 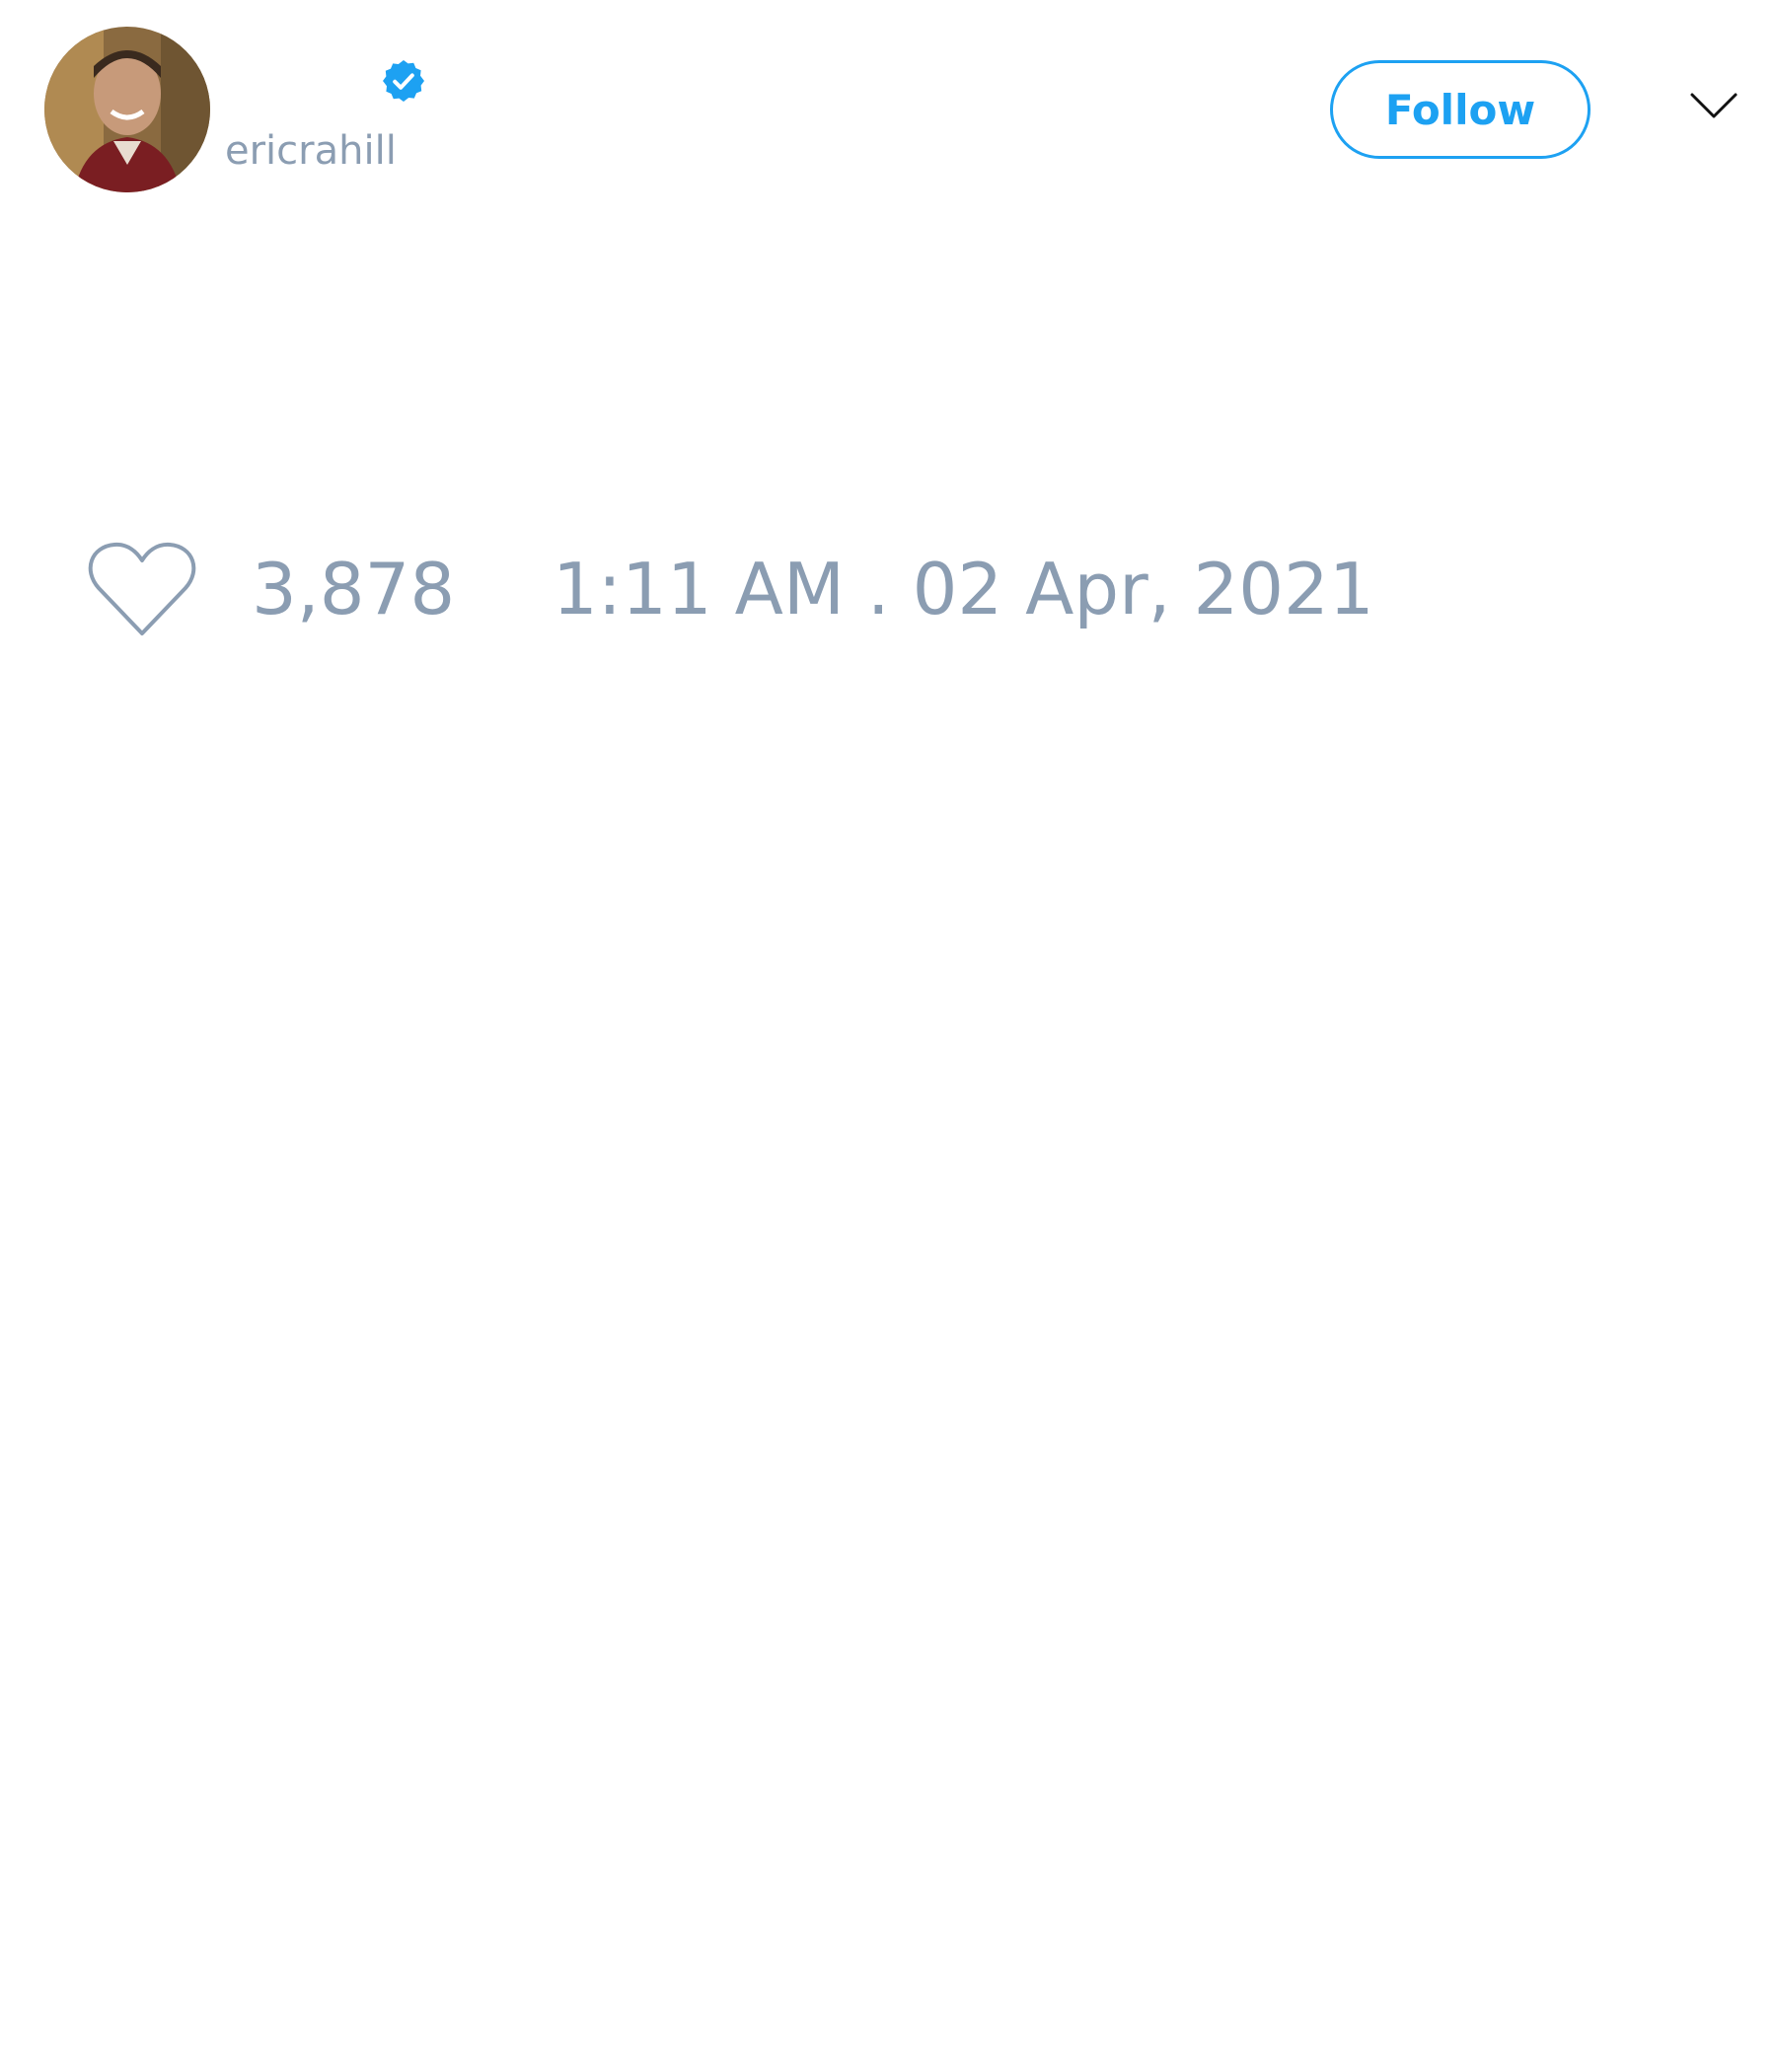 I want to click on avatar, so click(x=127, y=110).